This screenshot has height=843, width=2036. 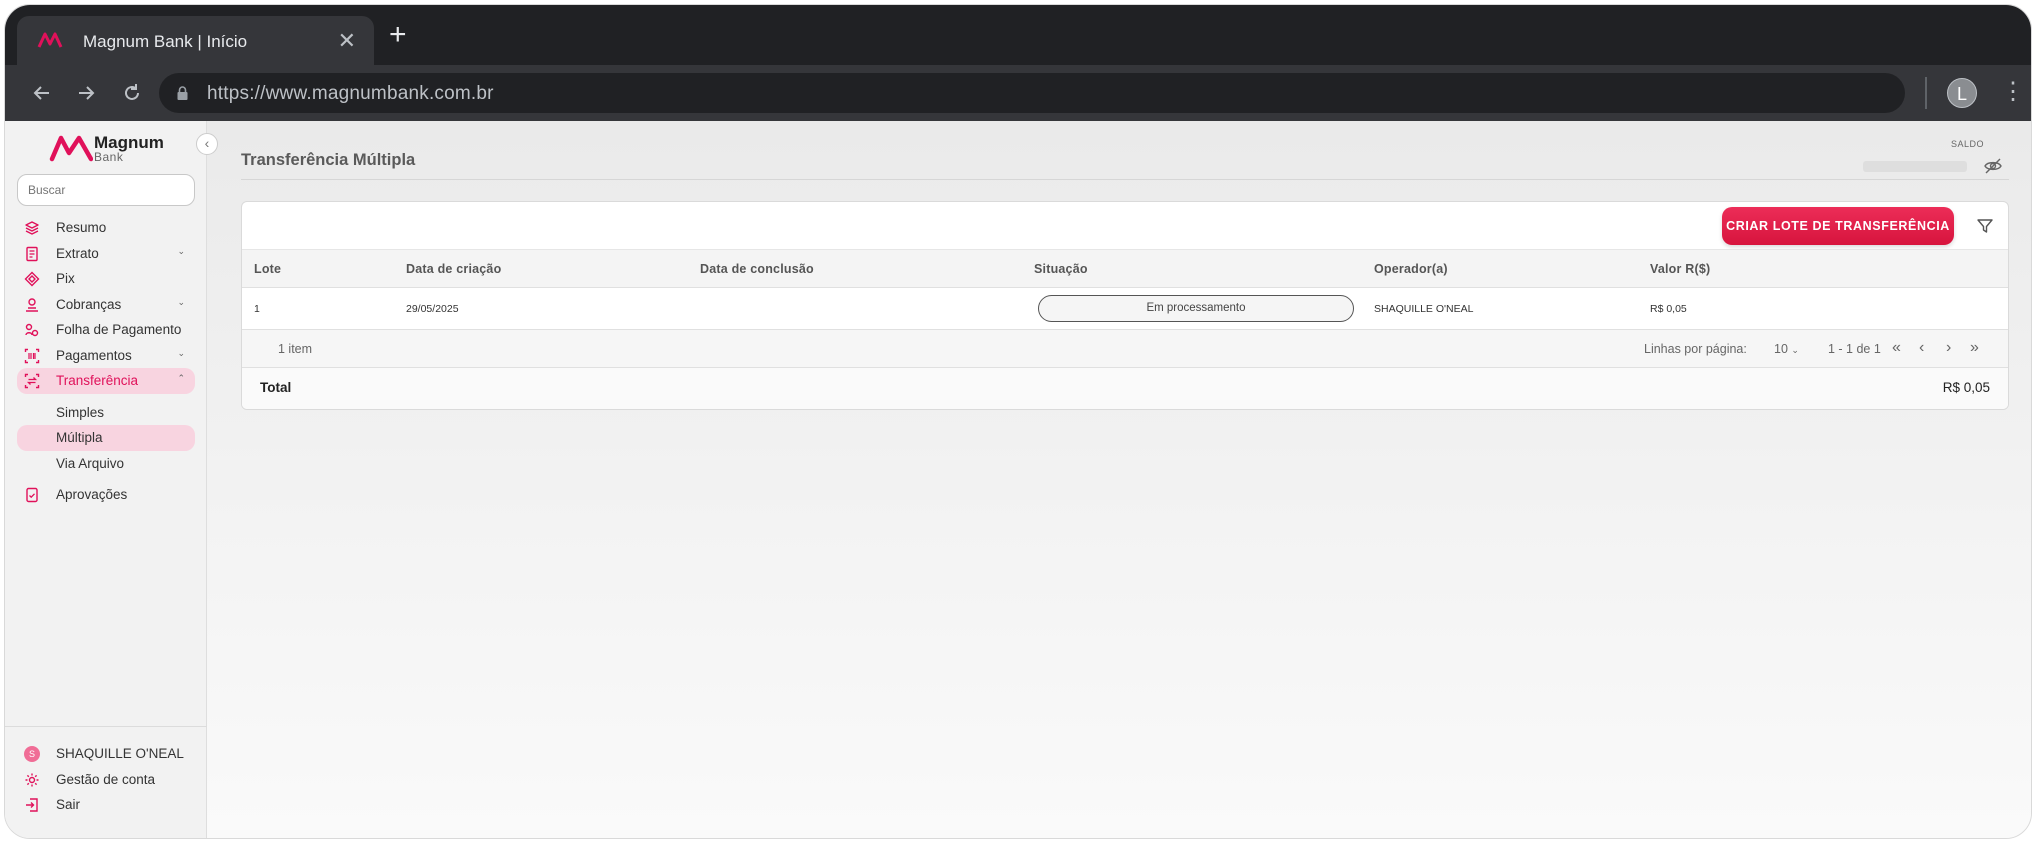 I want to click on page-title: Transferência Múltipla, so click(x=328, y=160).